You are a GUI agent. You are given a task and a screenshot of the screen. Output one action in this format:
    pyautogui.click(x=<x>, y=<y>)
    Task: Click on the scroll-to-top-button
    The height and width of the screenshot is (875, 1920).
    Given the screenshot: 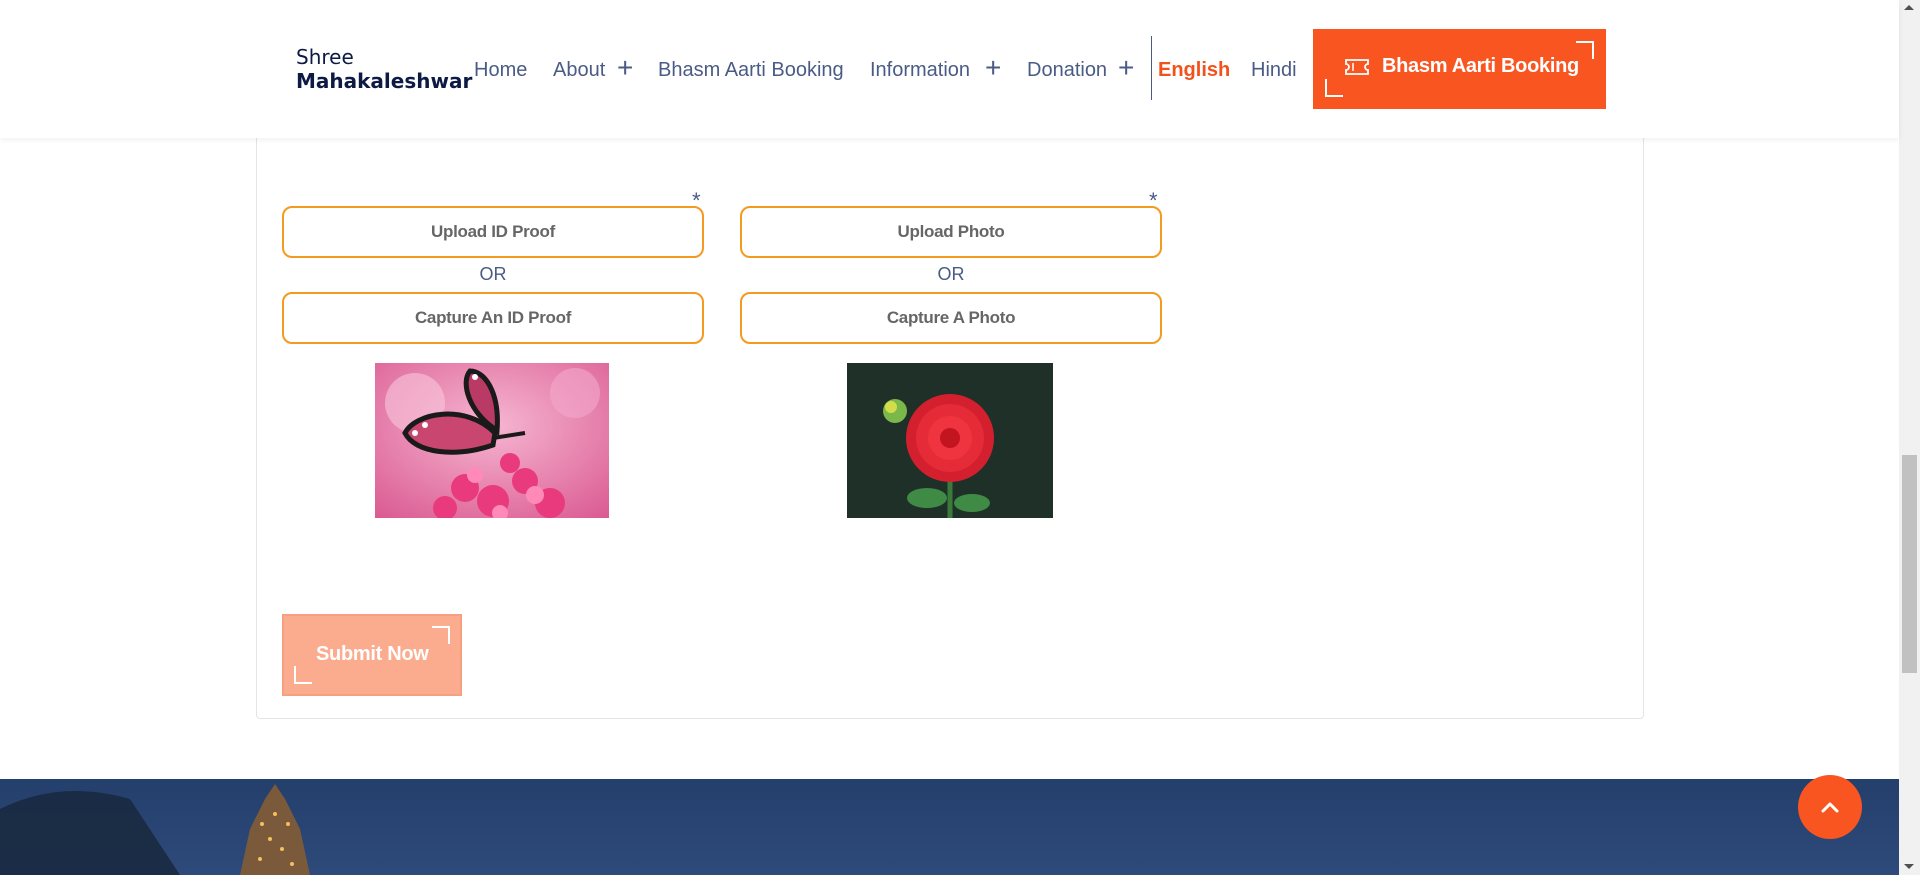 What is the action you would take?
    pyautogui.click(x=1830, y=807)
    